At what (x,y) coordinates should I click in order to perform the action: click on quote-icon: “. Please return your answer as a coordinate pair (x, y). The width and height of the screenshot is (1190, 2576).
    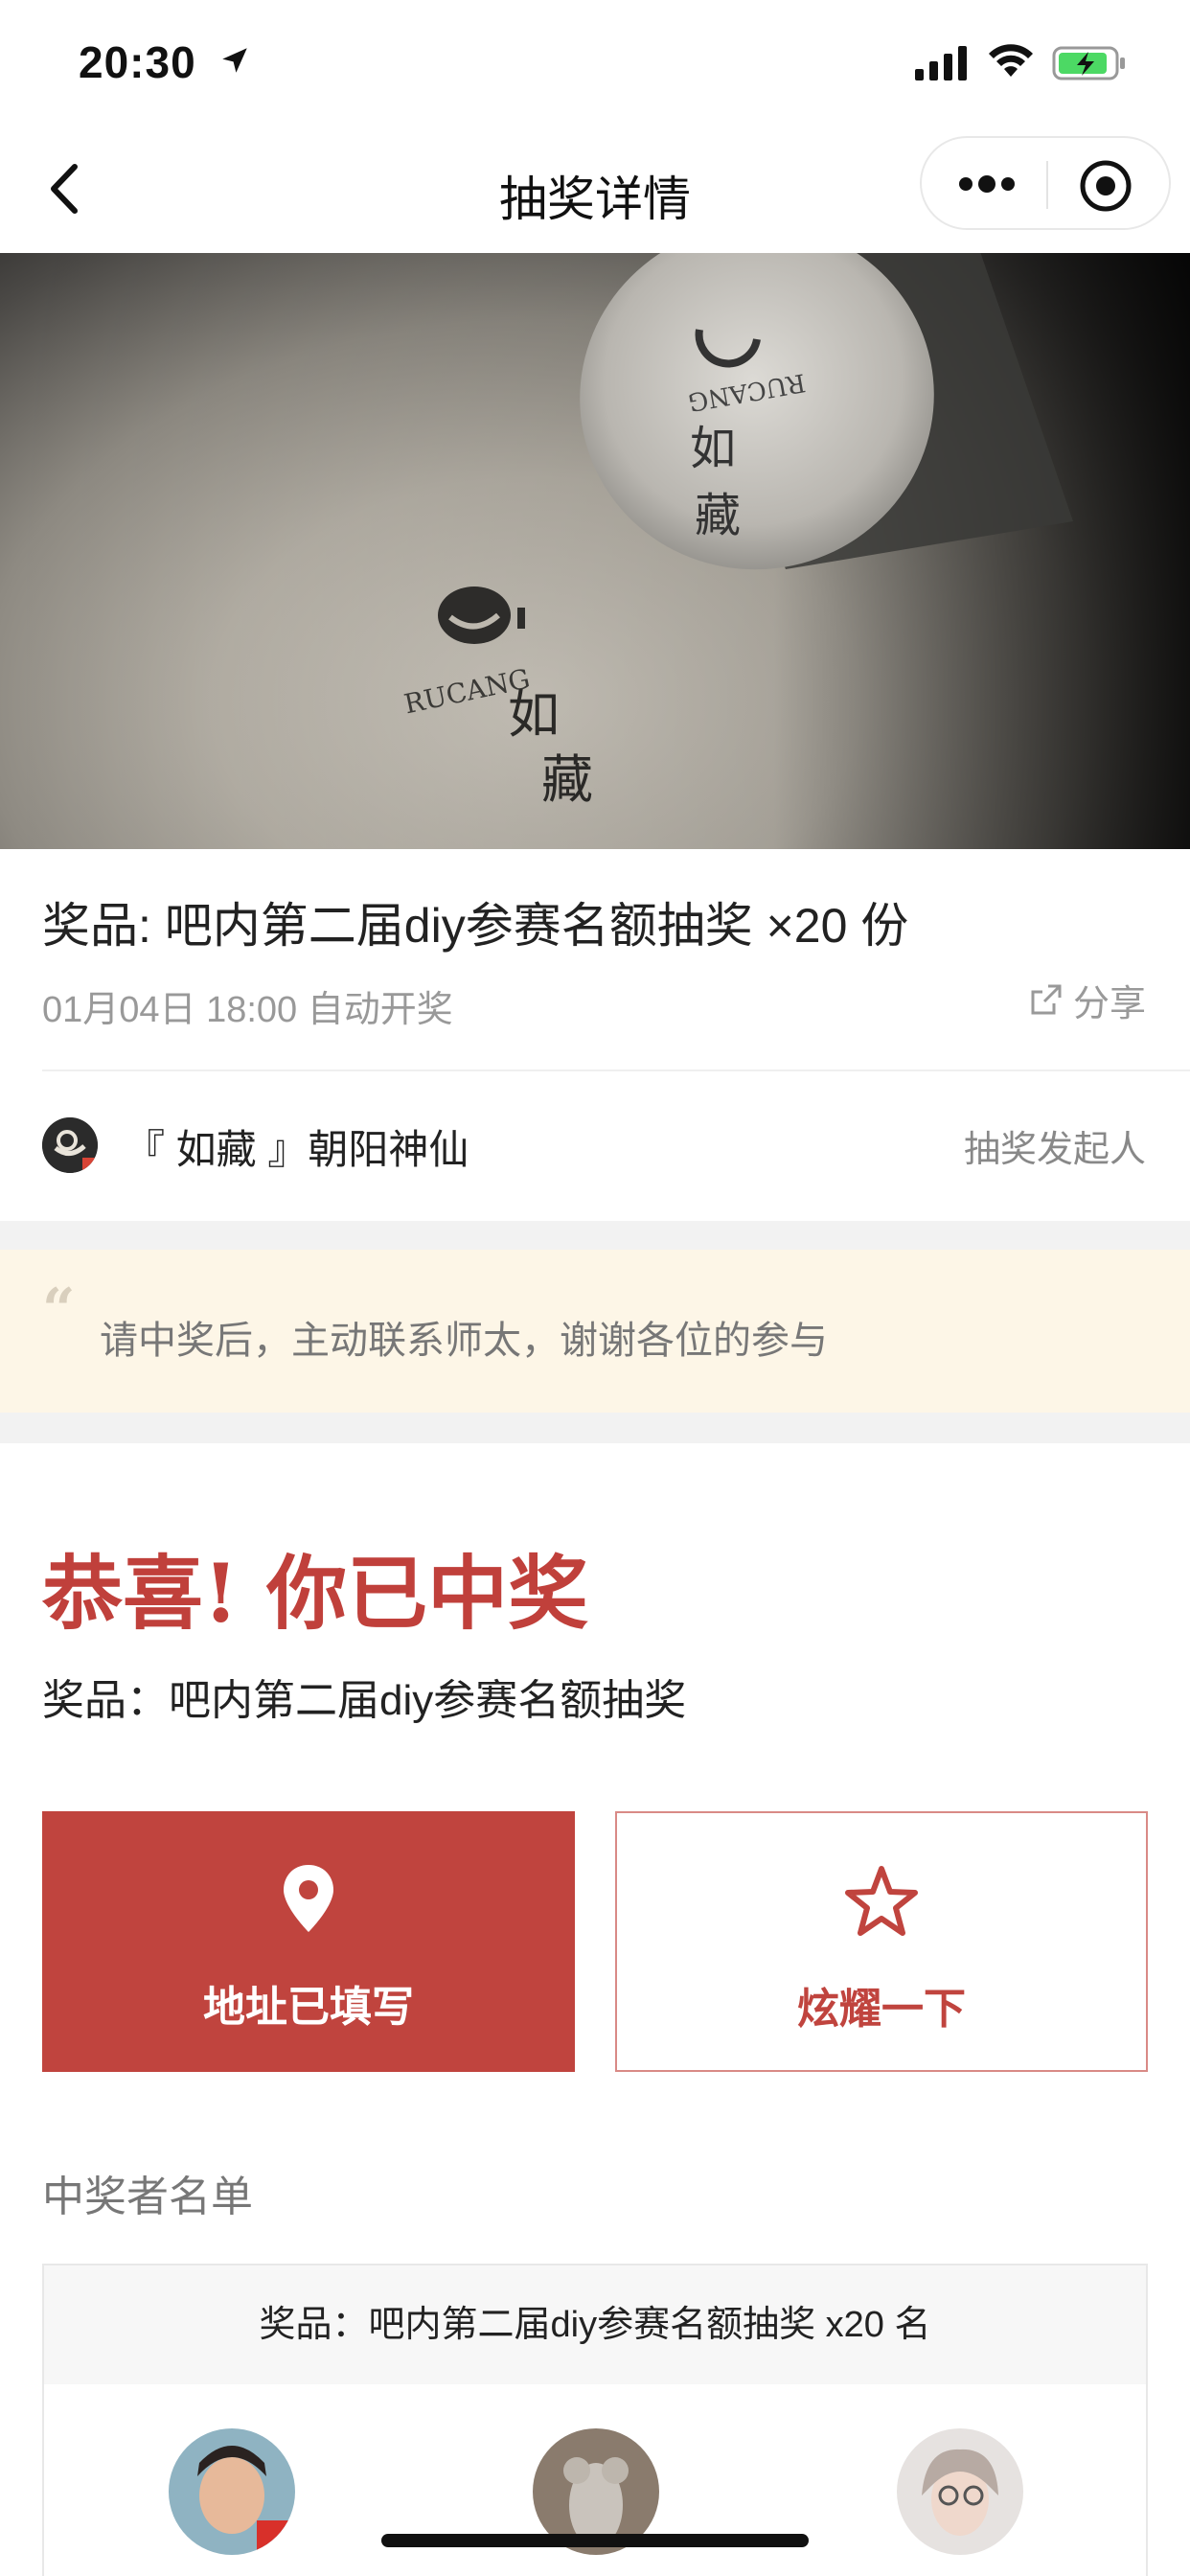
    Looking at the image, I should click on (59, 1310).